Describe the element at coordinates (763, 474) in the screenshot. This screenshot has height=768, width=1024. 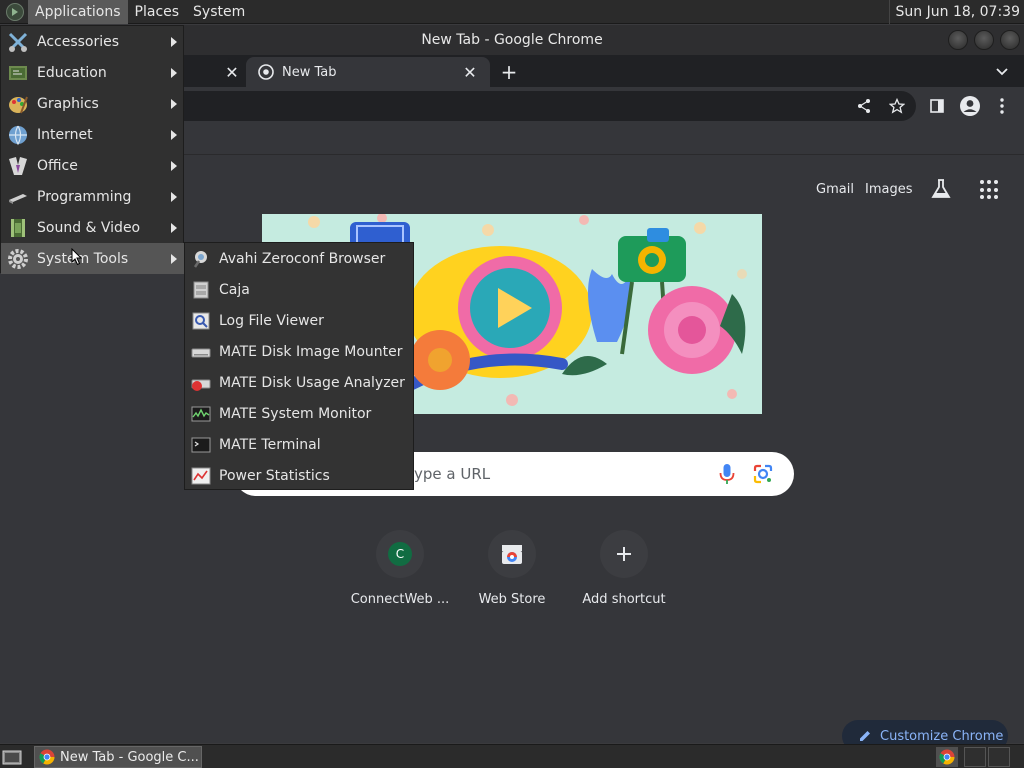
I see `google-lens-icon` at that location.